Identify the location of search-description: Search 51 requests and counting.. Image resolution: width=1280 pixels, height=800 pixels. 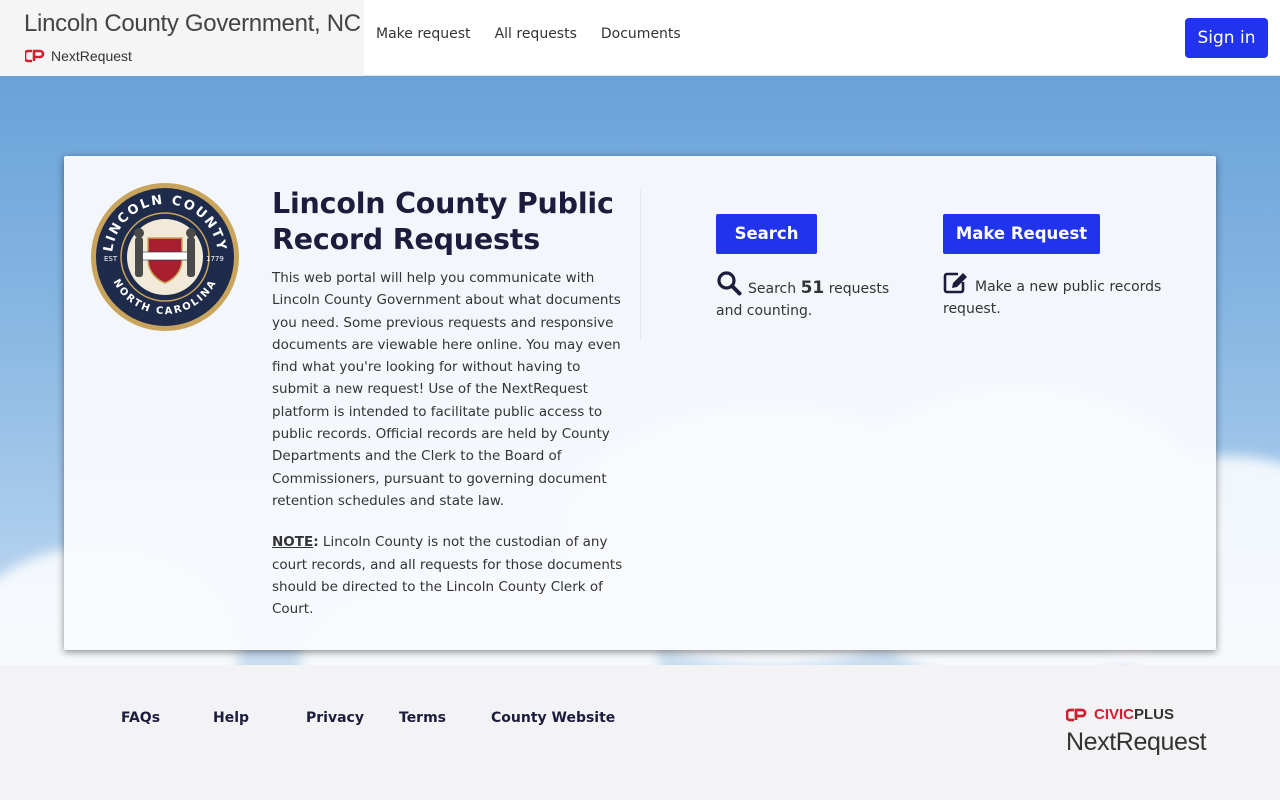
(816, 296).